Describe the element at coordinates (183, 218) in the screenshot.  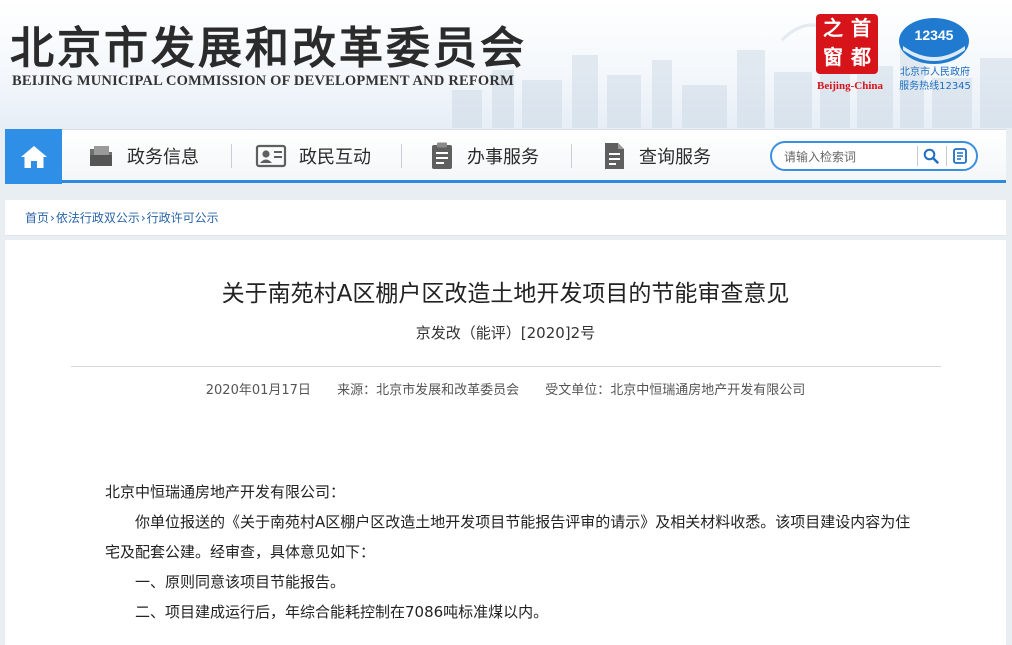
I see `breadcrumb-admin-permit: 行政许可公示` at that location.